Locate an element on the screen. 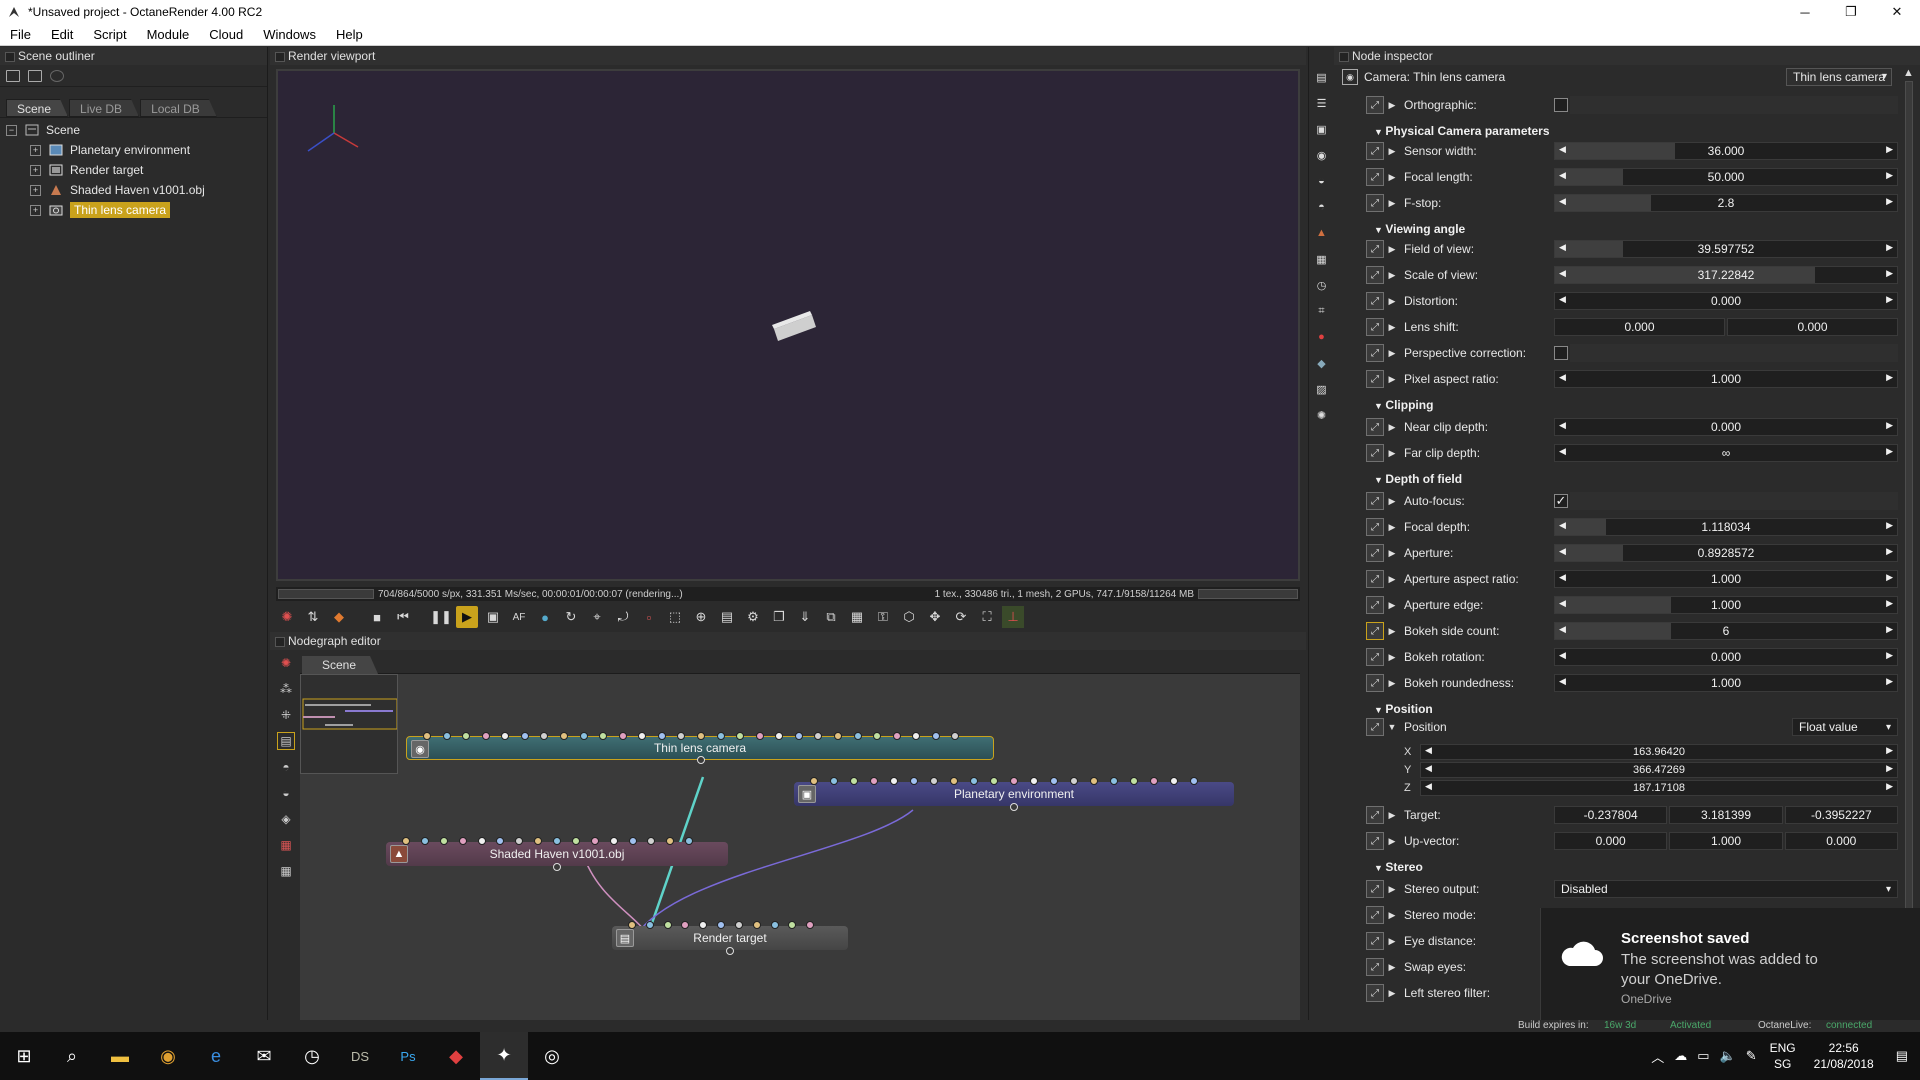 This screenshot has height=1080, width=1920. geometry-icon: ◈ is located at coordinates (286, 819).